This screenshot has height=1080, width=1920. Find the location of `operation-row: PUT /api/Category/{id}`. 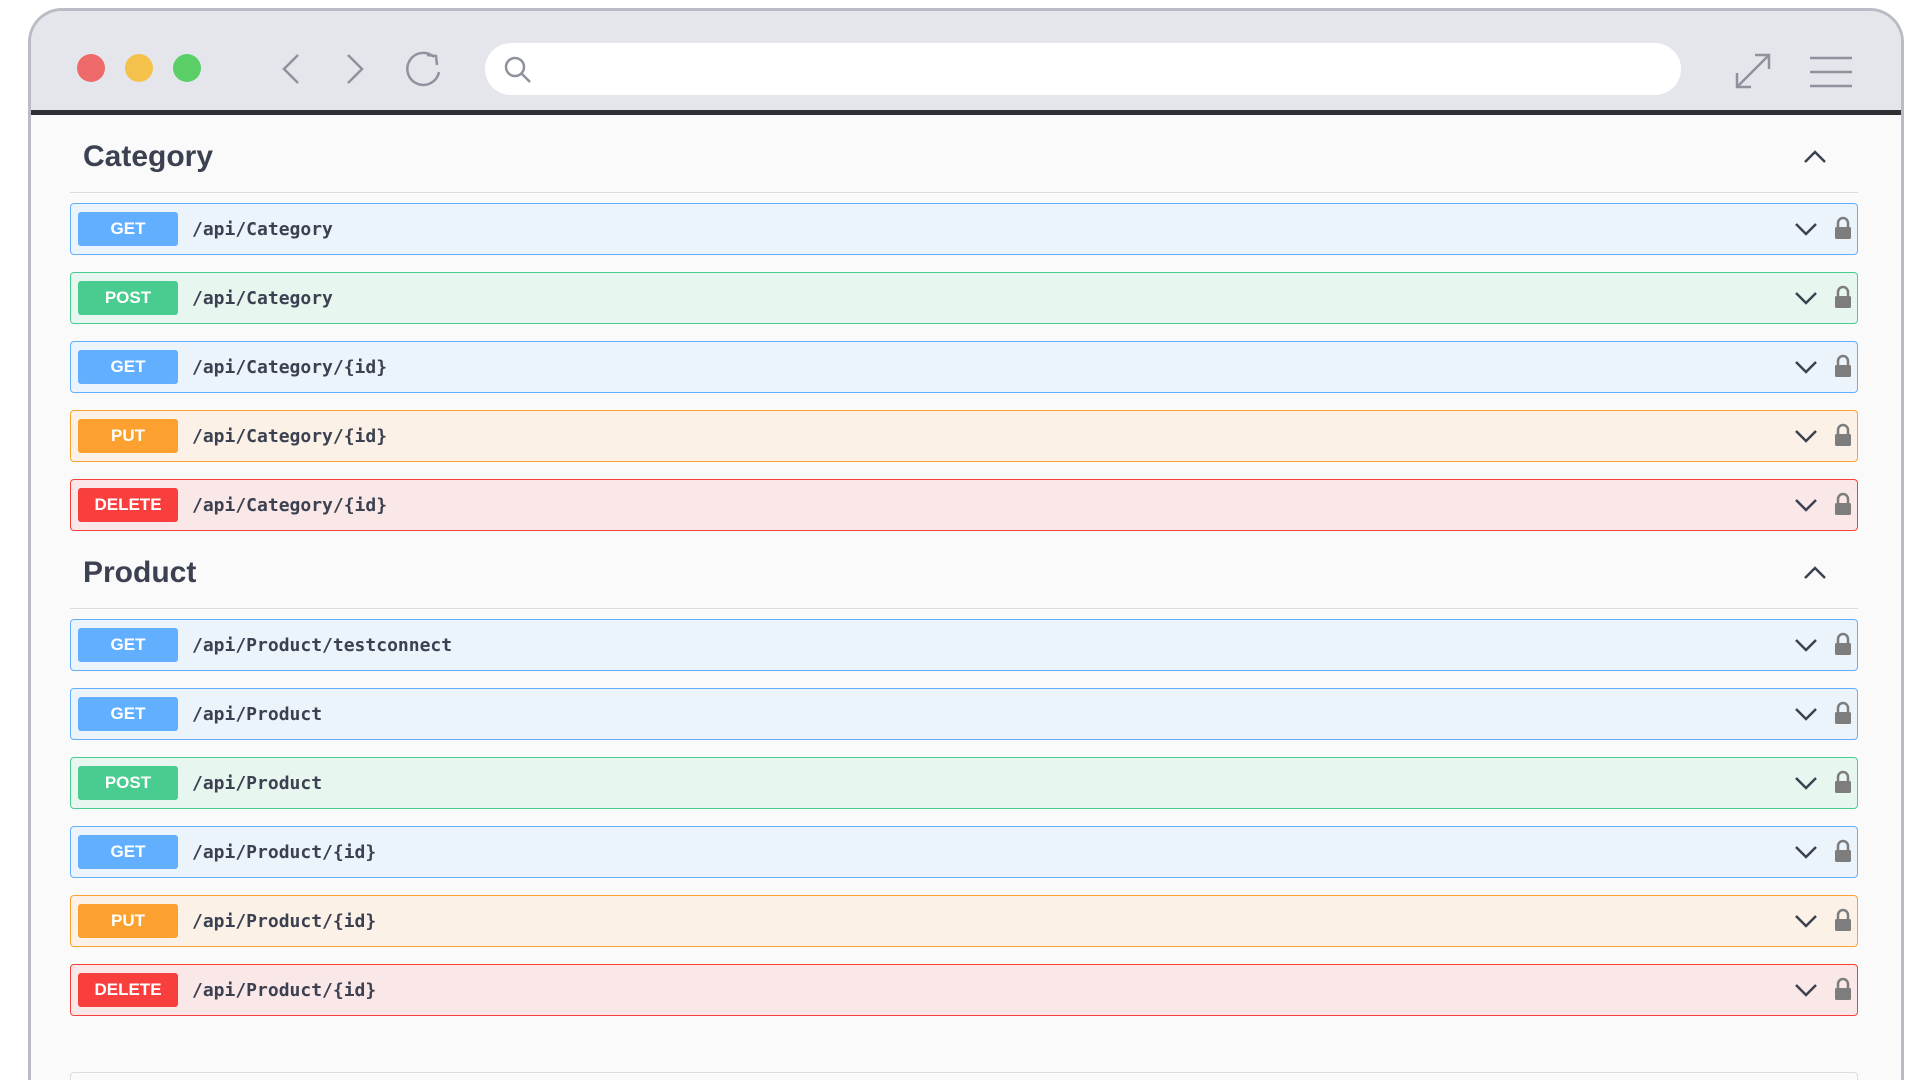

operation-row: PUT /api/Category/{id} is located at coordinates (964, 436).